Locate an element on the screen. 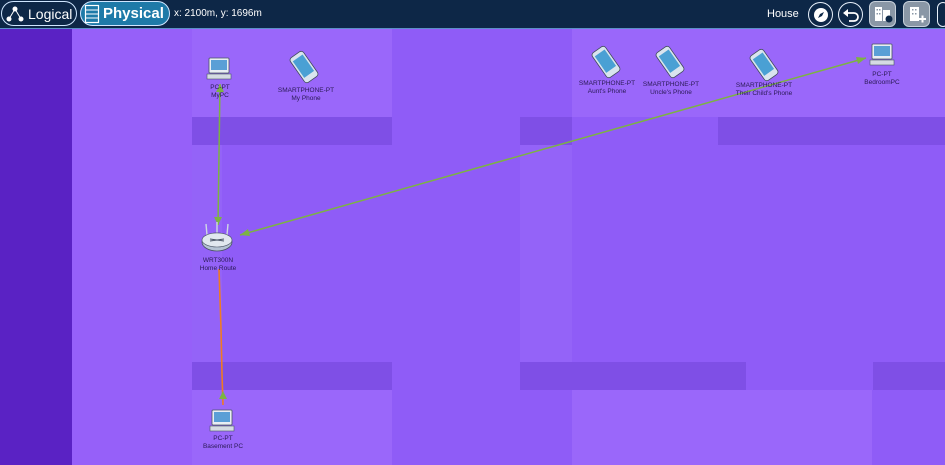  add-container-button is located at coordinates (916, 14).